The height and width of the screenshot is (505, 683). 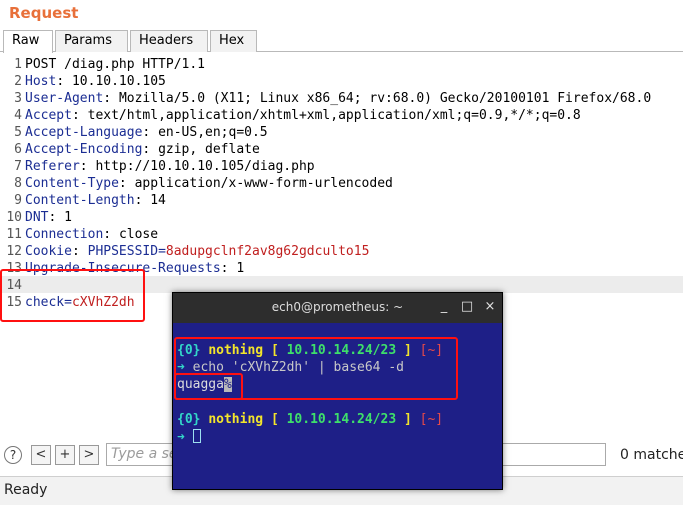 I want to click on terminal-cursor, so click(x=196, y=436).